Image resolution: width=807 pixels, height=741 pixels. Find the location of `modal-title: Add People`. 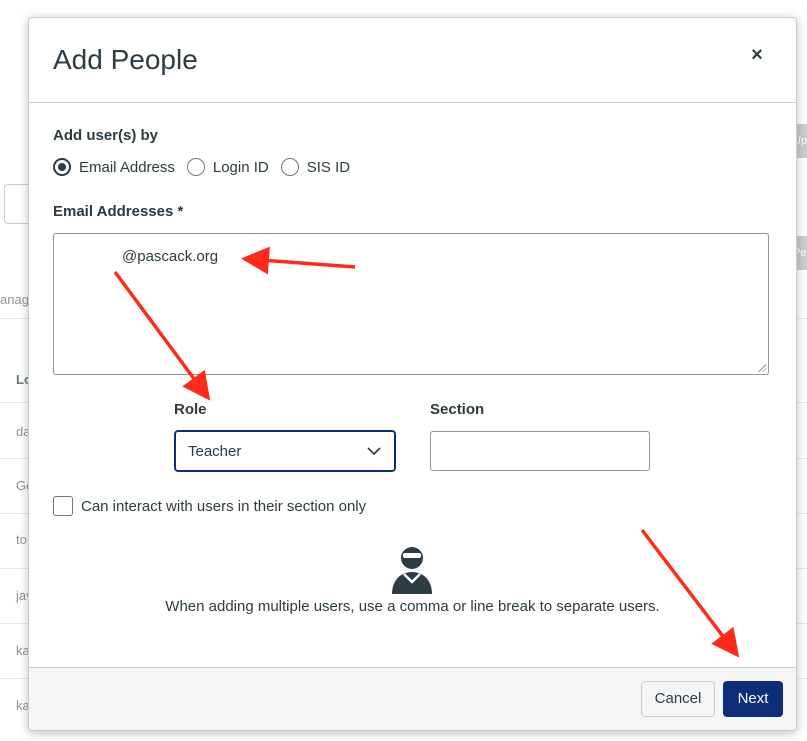

modal-title: Add People is located at coordinates (125, 59).